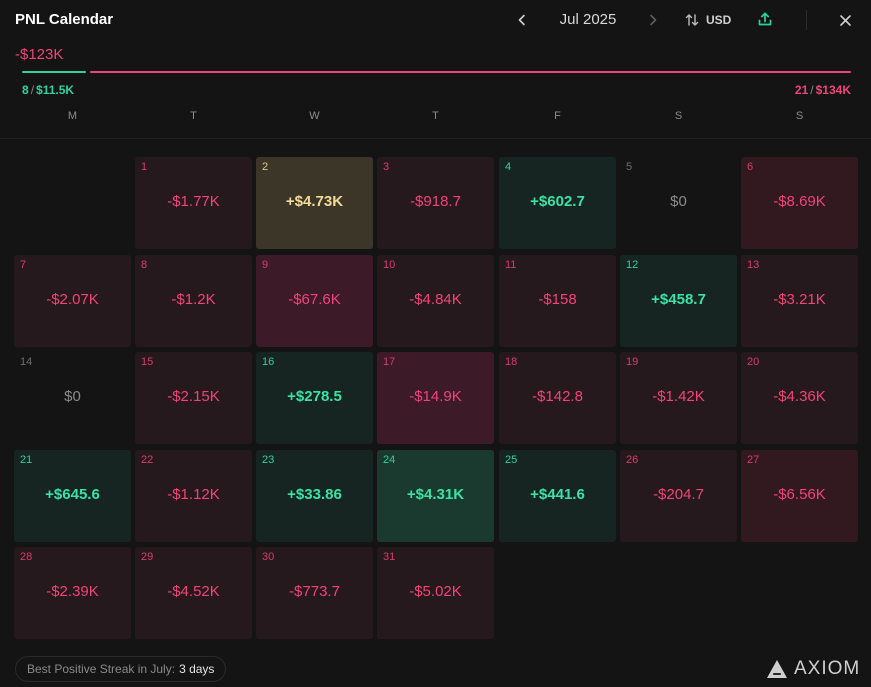  Describe the element at coordinates (629, 167) in the screenshot. I see `day-number: 5` at that location.